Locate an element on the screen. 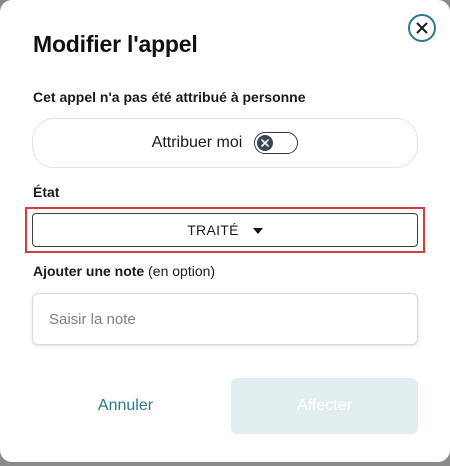  assign-me-toggle is located at coordinates (276, 143).